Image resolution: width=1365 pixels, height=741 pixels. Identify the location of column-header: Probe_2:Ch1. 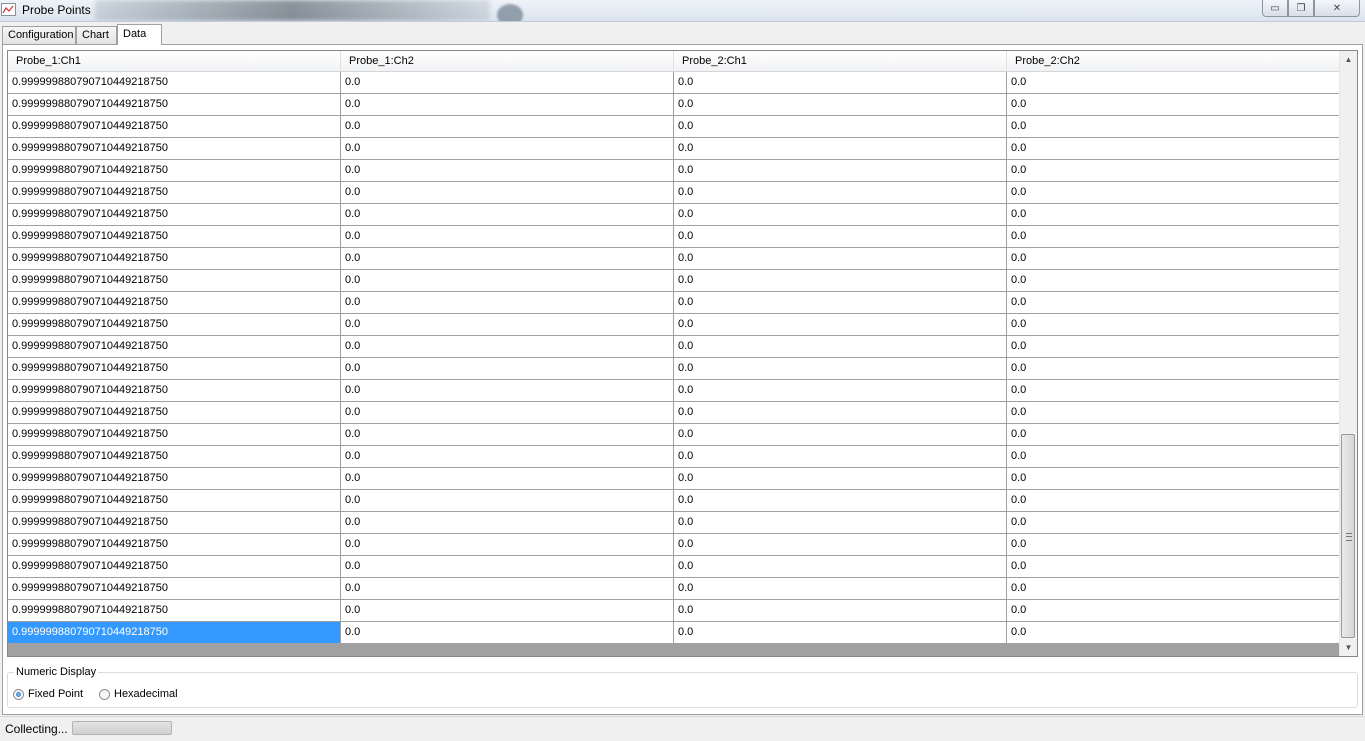
(840, 61).